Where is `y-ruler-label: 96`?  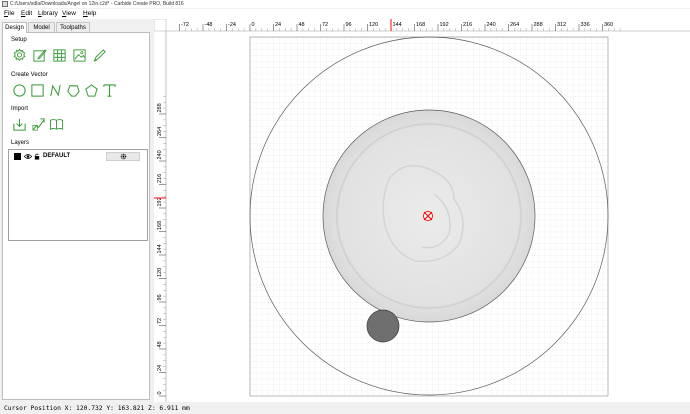 y-ruler-label: 96 is located at coordinates (160, 297).